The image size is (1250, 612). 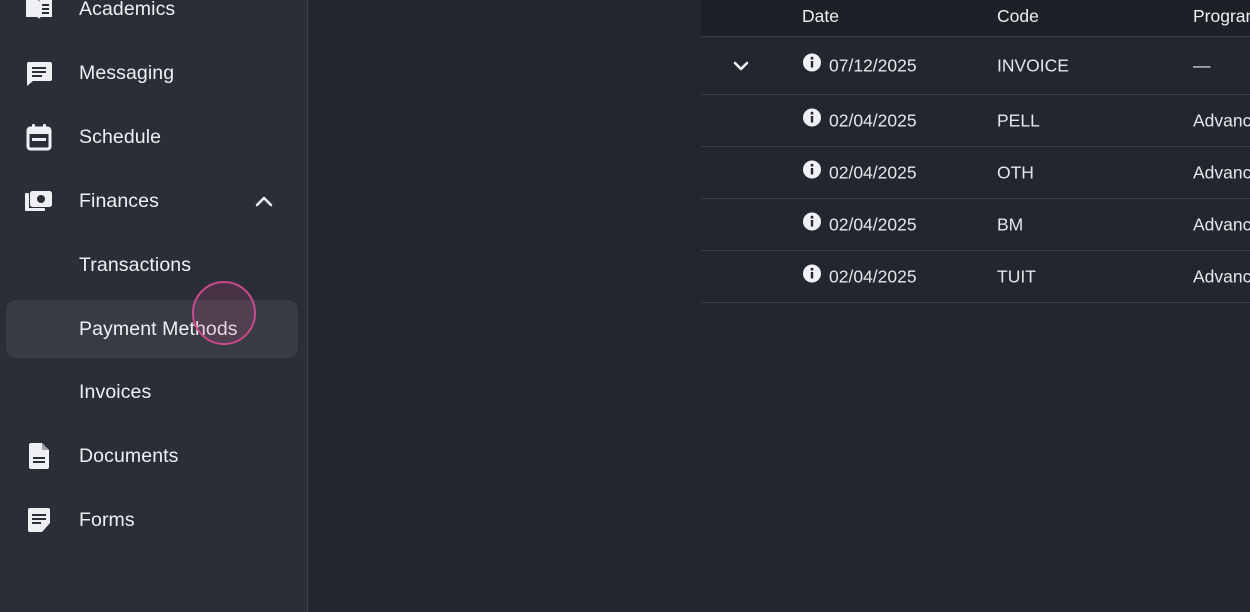 I want to click on chevron-up-icon, so click(x=264, y=201).